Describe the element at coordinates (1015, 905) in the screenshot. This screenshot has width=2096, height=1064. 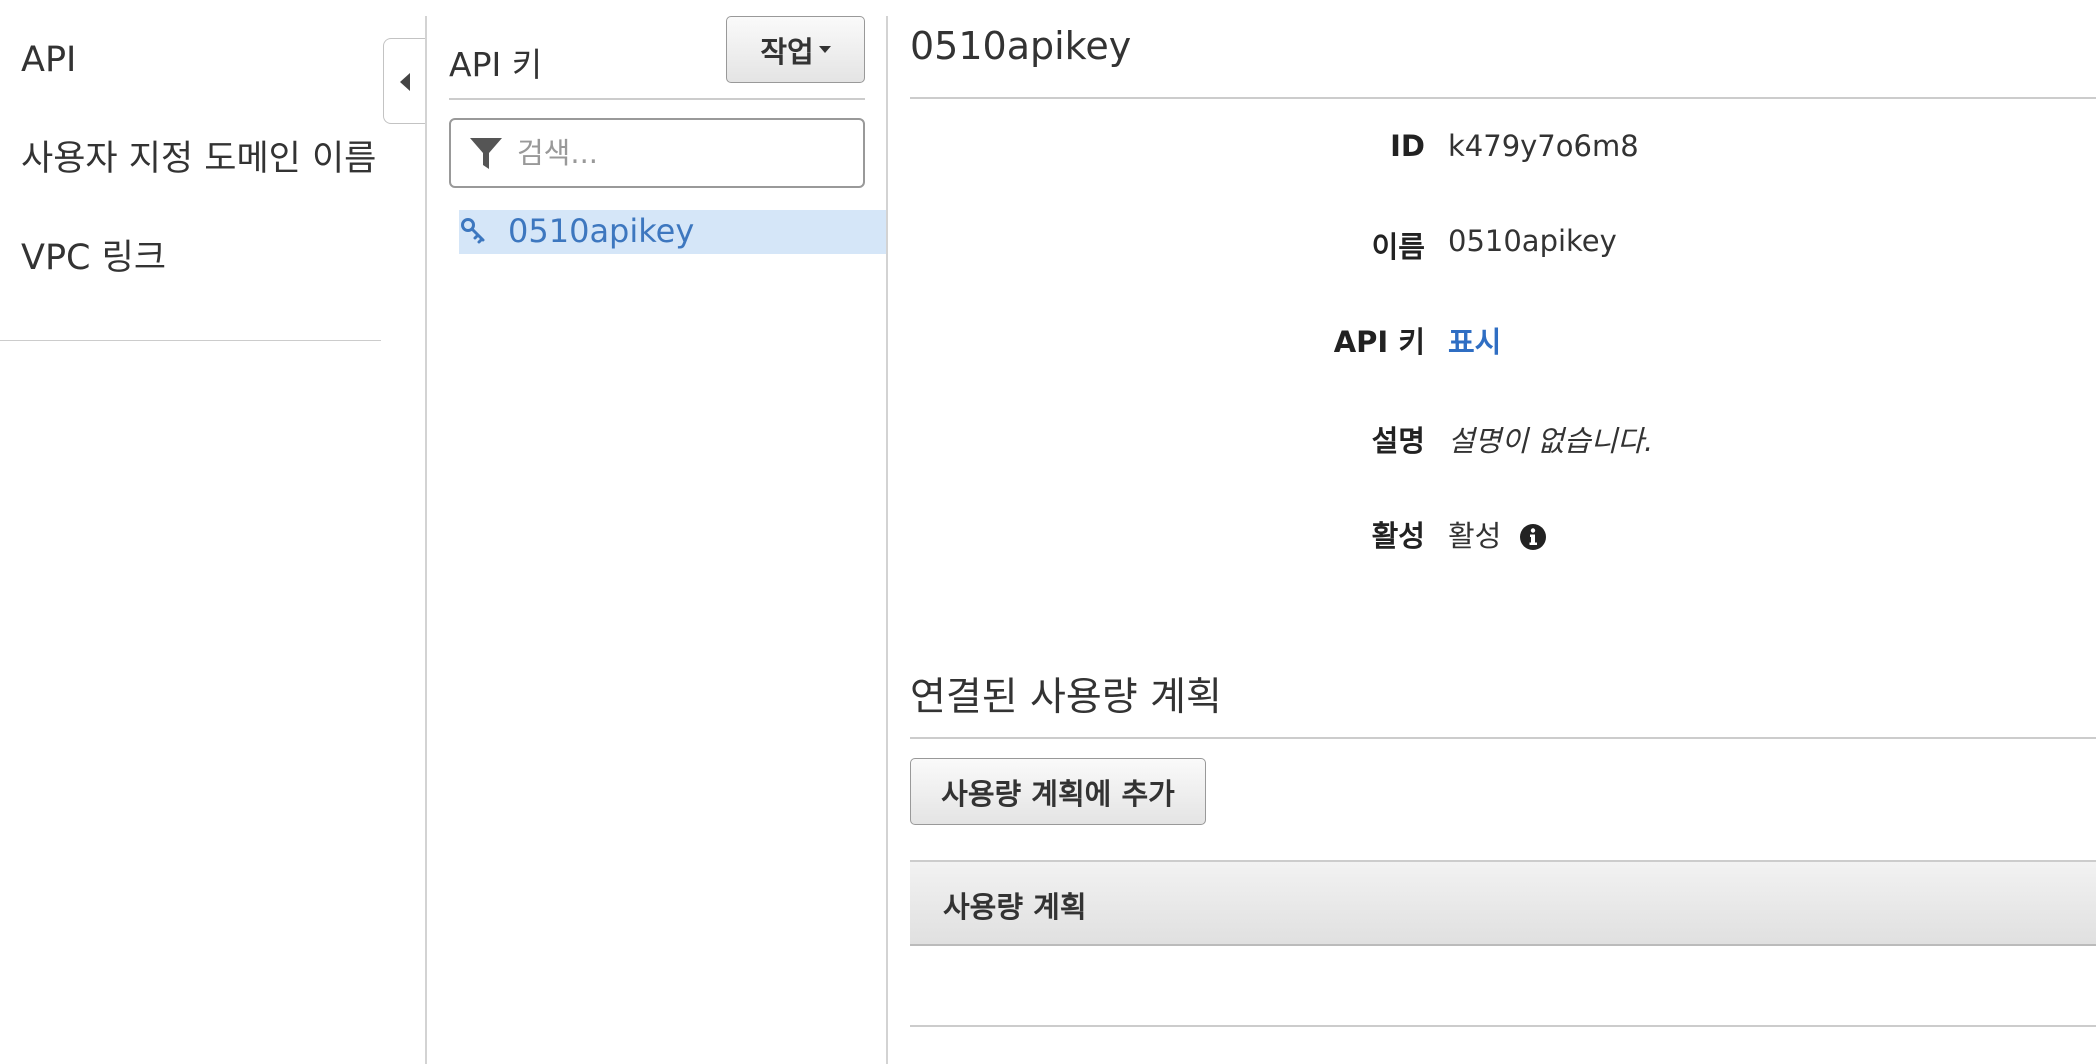
I see `usage-plan-column-header: 사용량 계획` at that location.